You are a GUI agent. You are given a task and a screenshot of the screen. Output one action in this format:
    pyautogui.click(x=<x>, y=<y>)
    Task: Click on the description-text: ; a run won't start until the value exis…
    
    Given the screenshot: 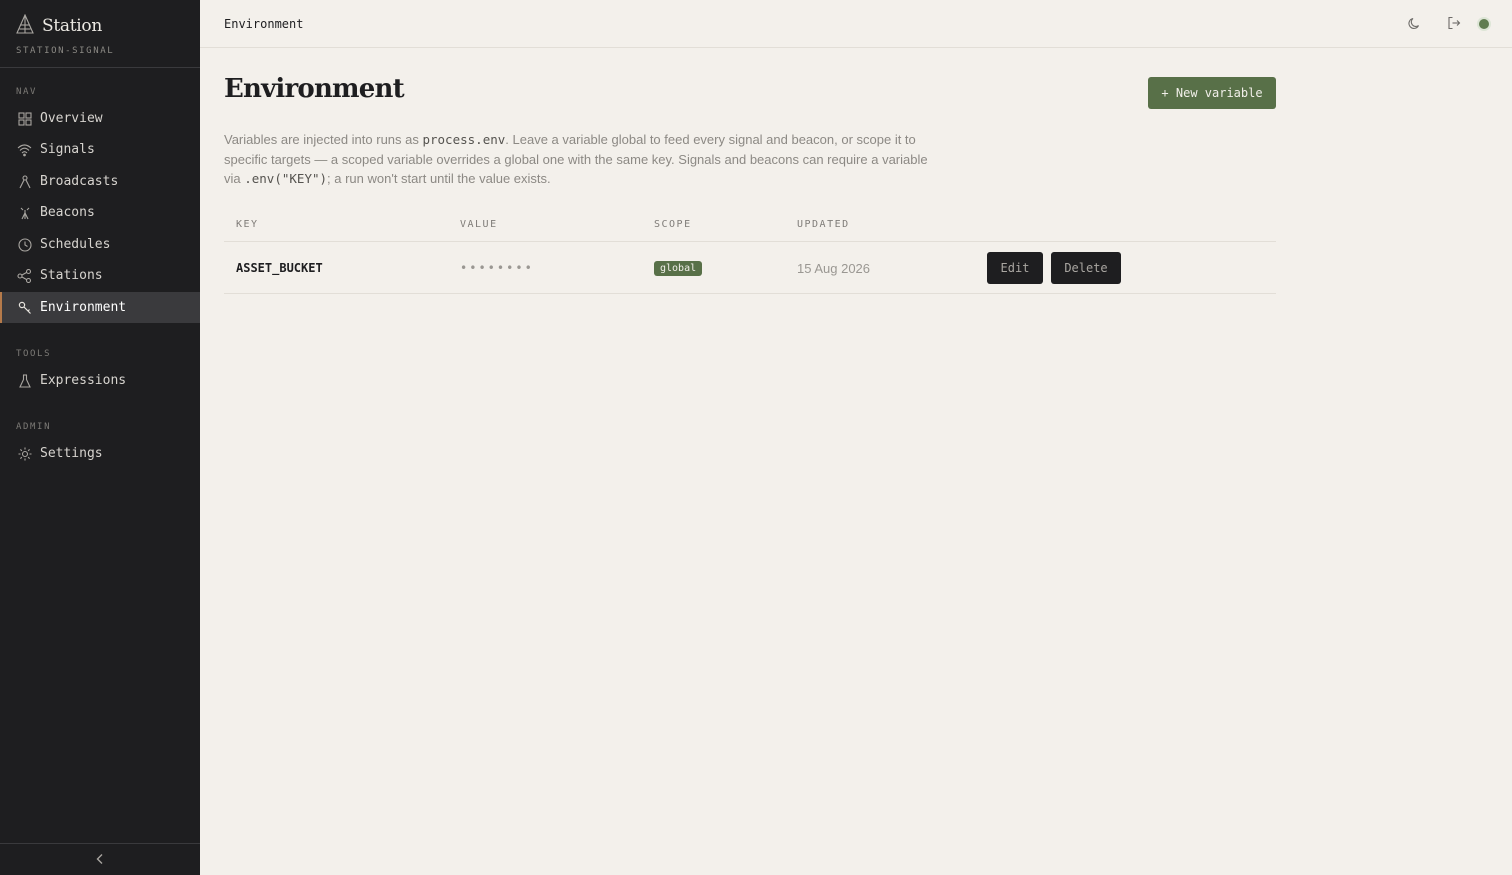 What is the action you would take?
    pyautogui.click(x=439, y=178)
    